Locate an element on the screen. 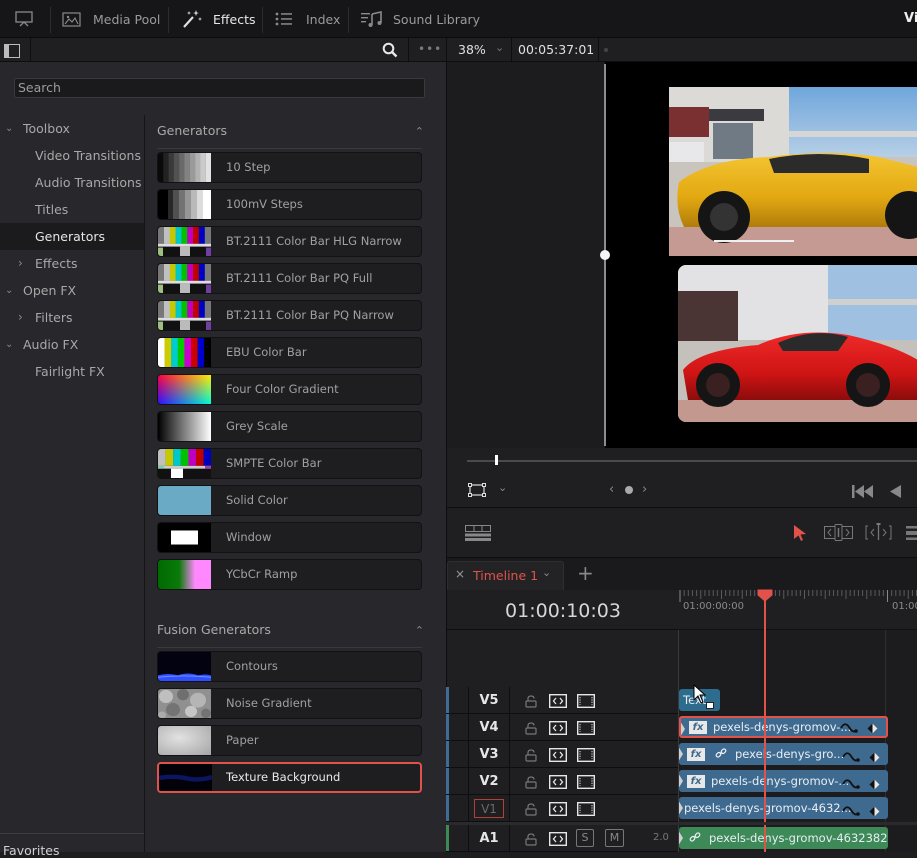 The height and width of the screenshot is (858, 917). tab-sound-library: Sound Library is located at coordinates (420, 19).